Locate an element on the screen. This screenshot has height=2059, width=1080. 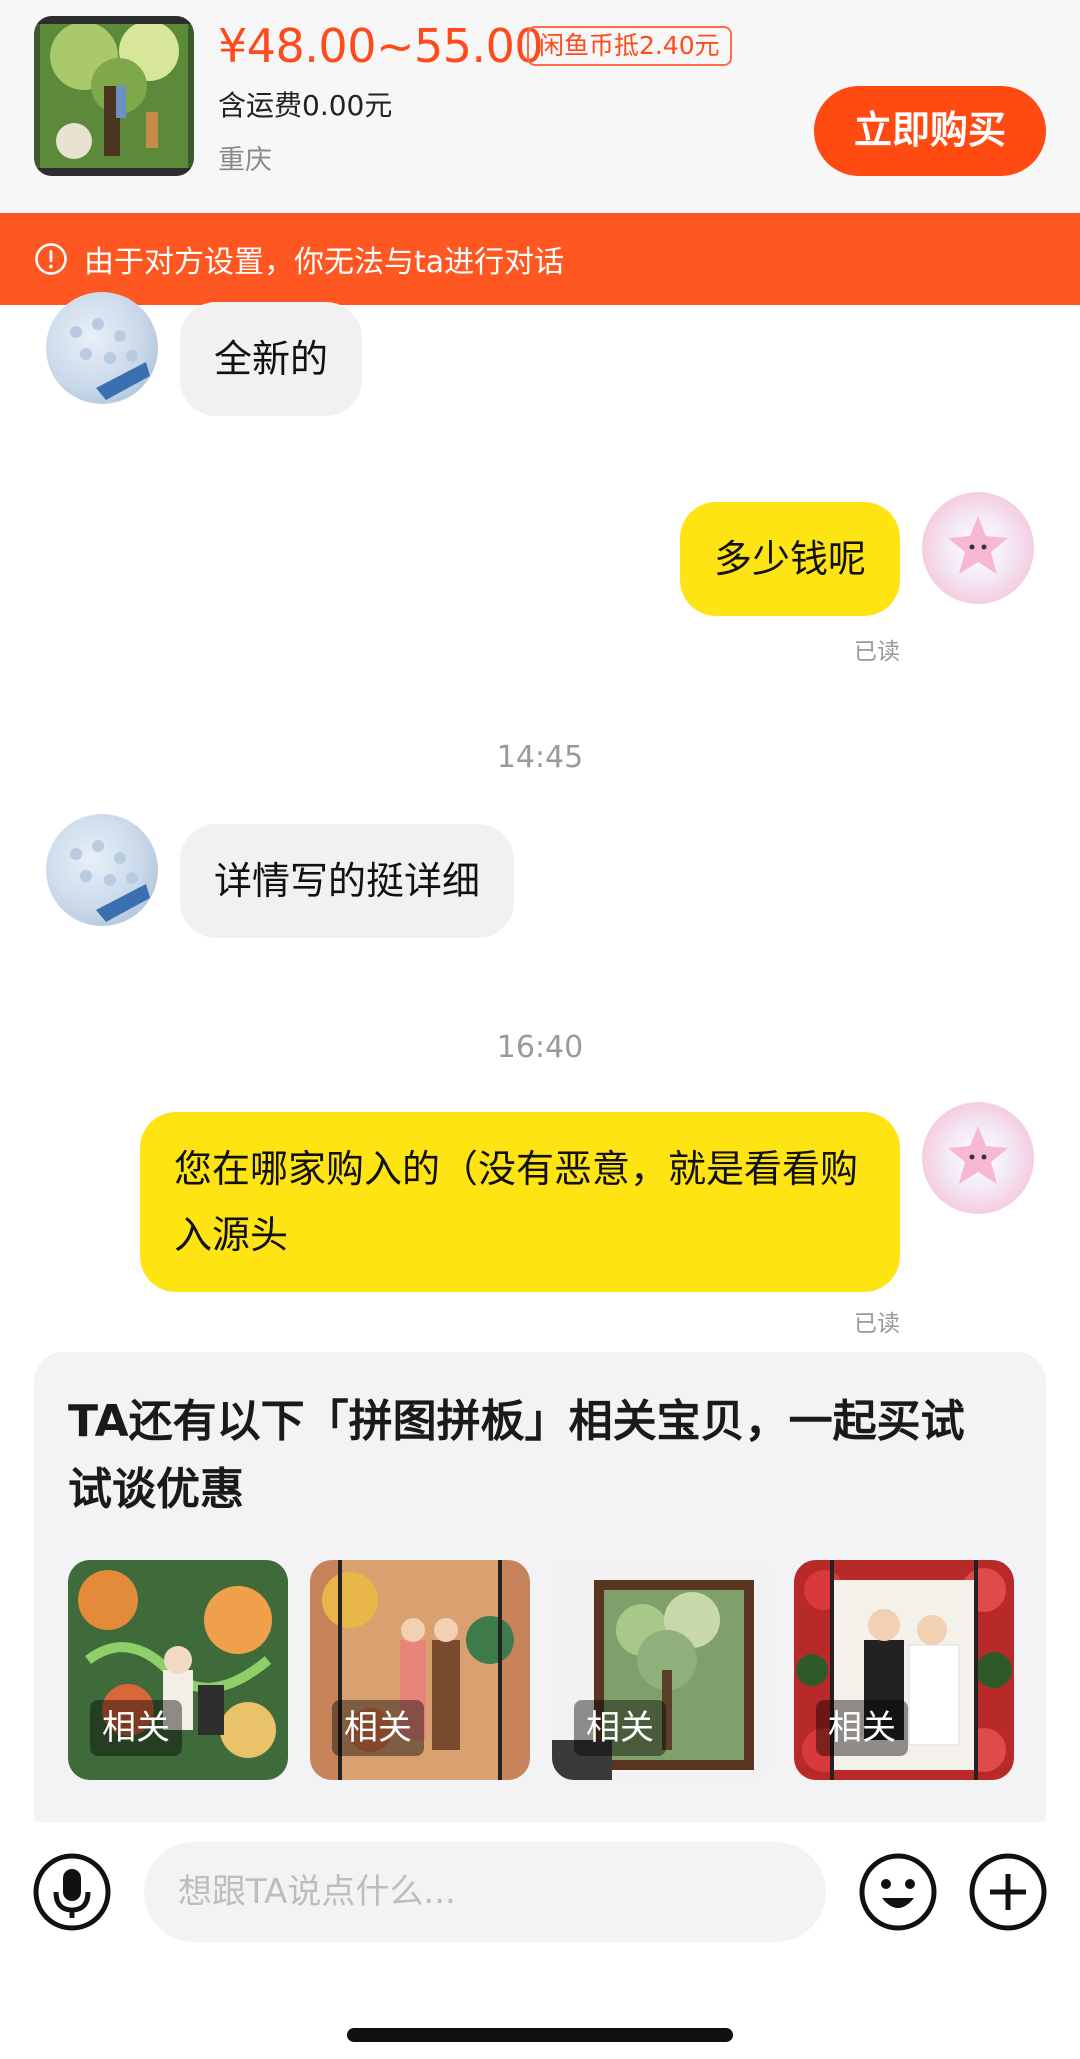
related-items-title: TA还有以下「拼图拼板」相关宝贝，一起买试试谈优惠 is located at coordinates (516, 1455).